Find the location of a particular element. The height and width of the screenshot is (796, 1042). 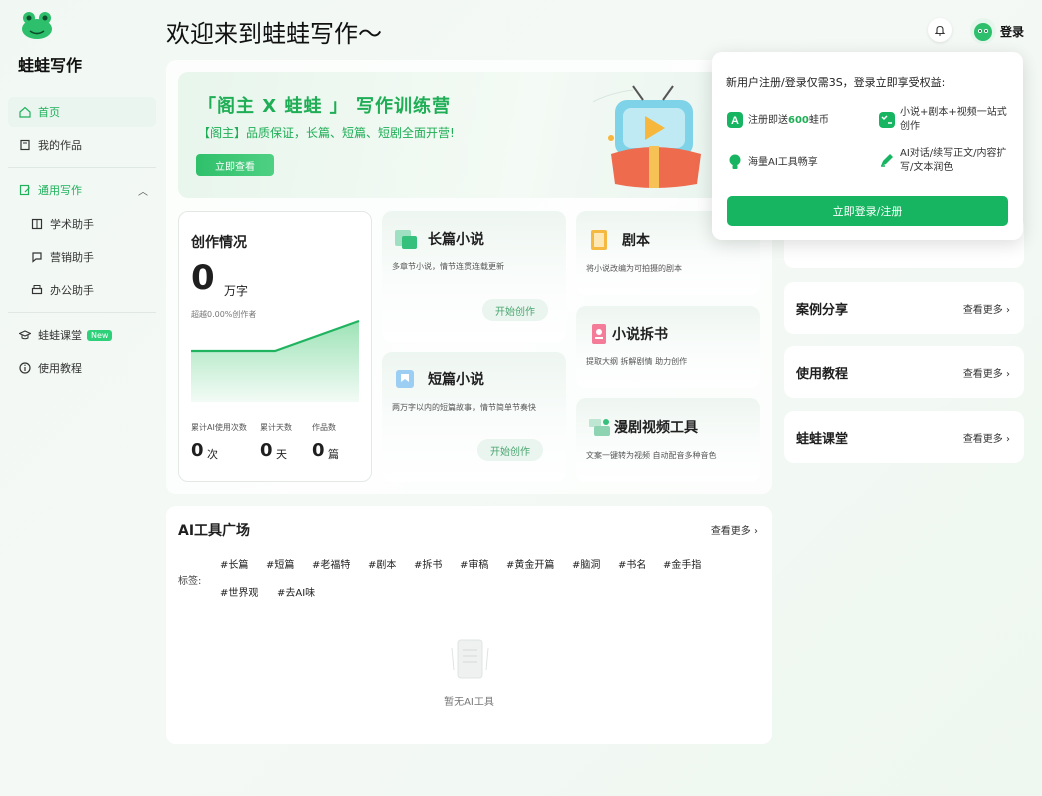

case-share-more-link: 查看更多 › is located at coordinates (986, 308).